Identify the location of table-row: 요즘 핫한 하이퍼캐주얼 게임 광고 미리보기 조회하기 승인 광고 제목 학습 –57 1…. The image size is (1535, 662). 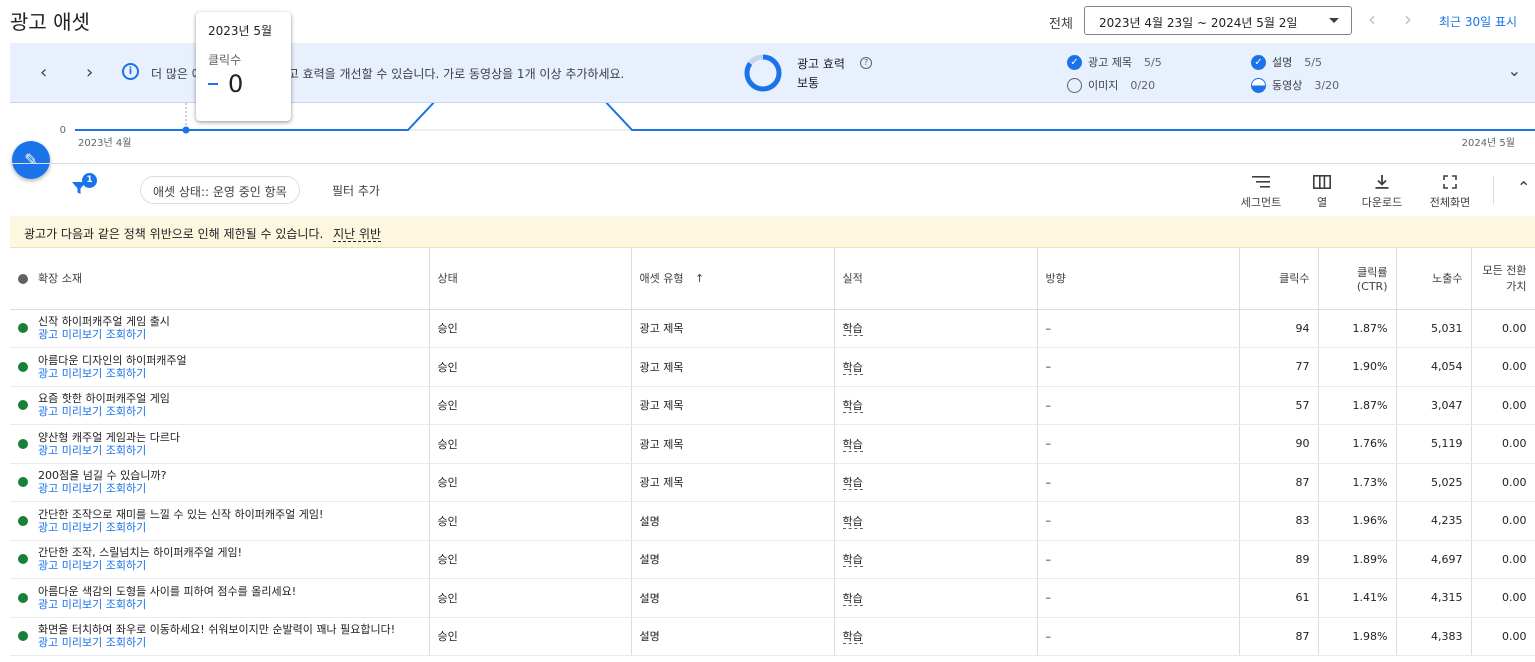
(772, 405).